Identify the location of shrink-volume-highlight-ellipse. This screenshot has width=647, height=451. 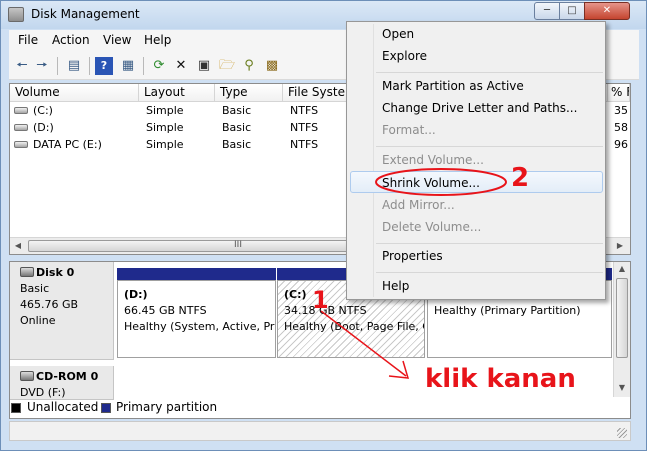
(441, 182).